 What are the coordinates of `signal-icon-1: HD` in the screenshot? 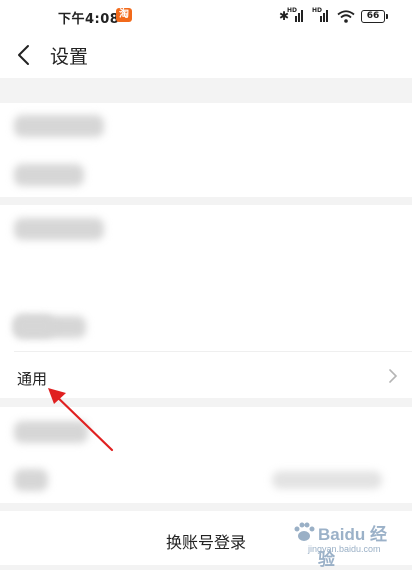 It's located at (296, 14).